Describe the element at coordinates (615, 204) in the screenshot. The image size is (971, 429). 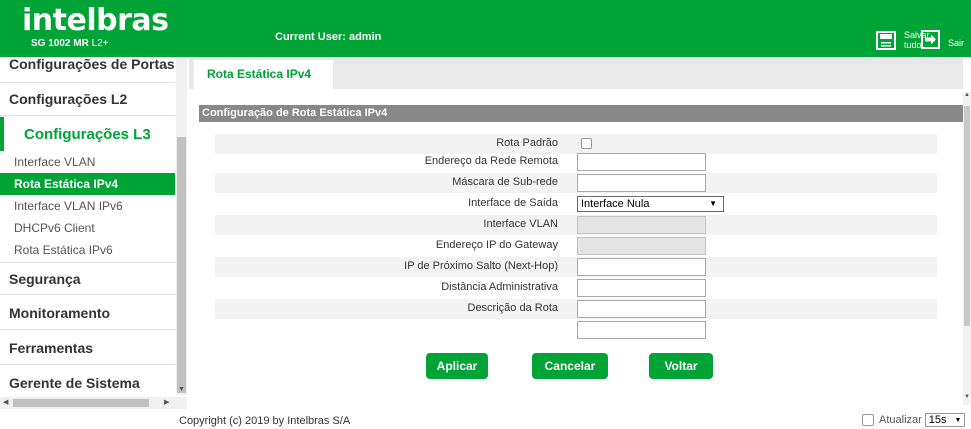
I see `exit-interface-value: Interface Nula` at that location.